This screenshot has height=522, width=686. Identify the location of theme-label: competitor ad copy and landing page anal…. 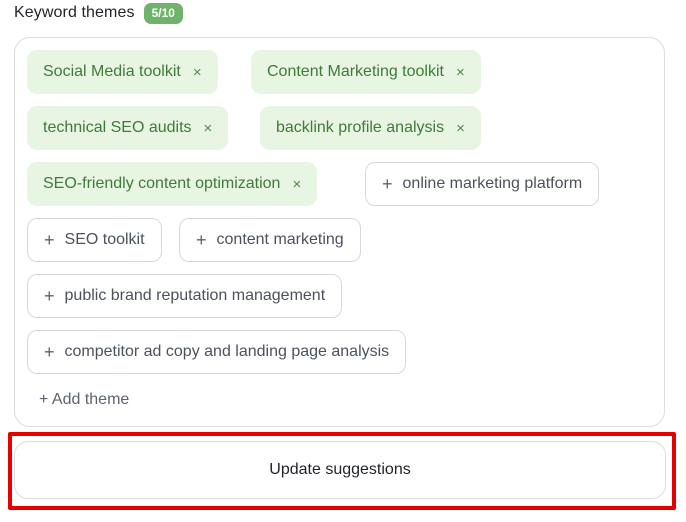
(227, 351).